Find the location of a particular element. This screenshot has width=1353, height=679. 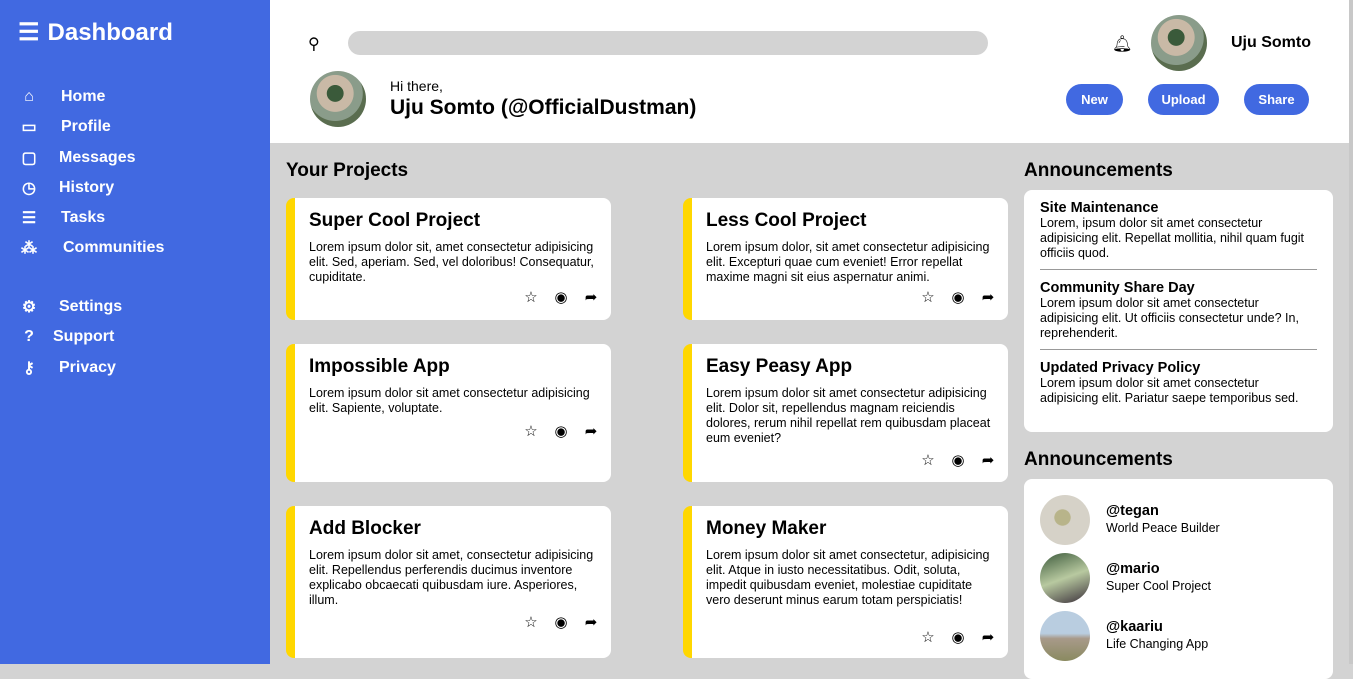

tasks-icon: ☰ is located at coordinates (29, 218).